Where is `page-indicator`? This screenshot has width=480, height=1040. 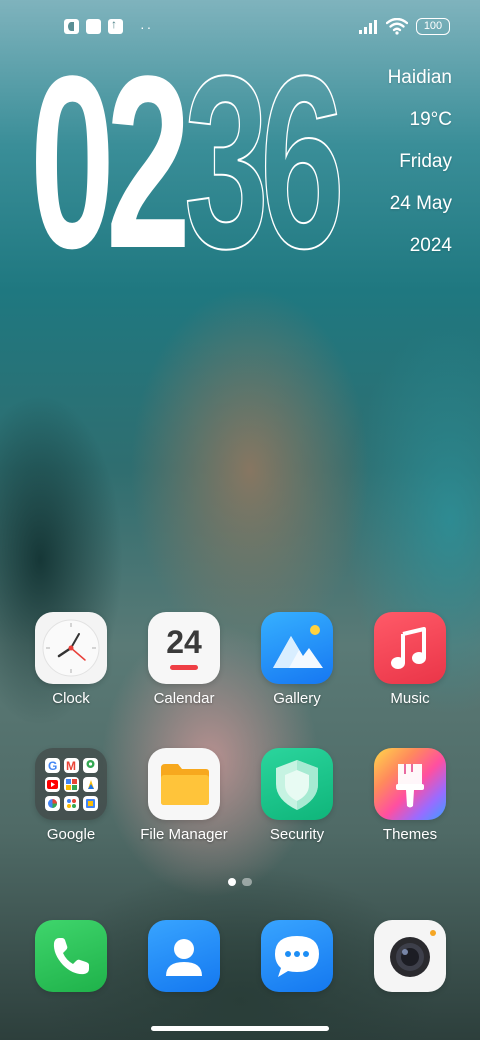 page-indicator is located at coordinates (240, 882).